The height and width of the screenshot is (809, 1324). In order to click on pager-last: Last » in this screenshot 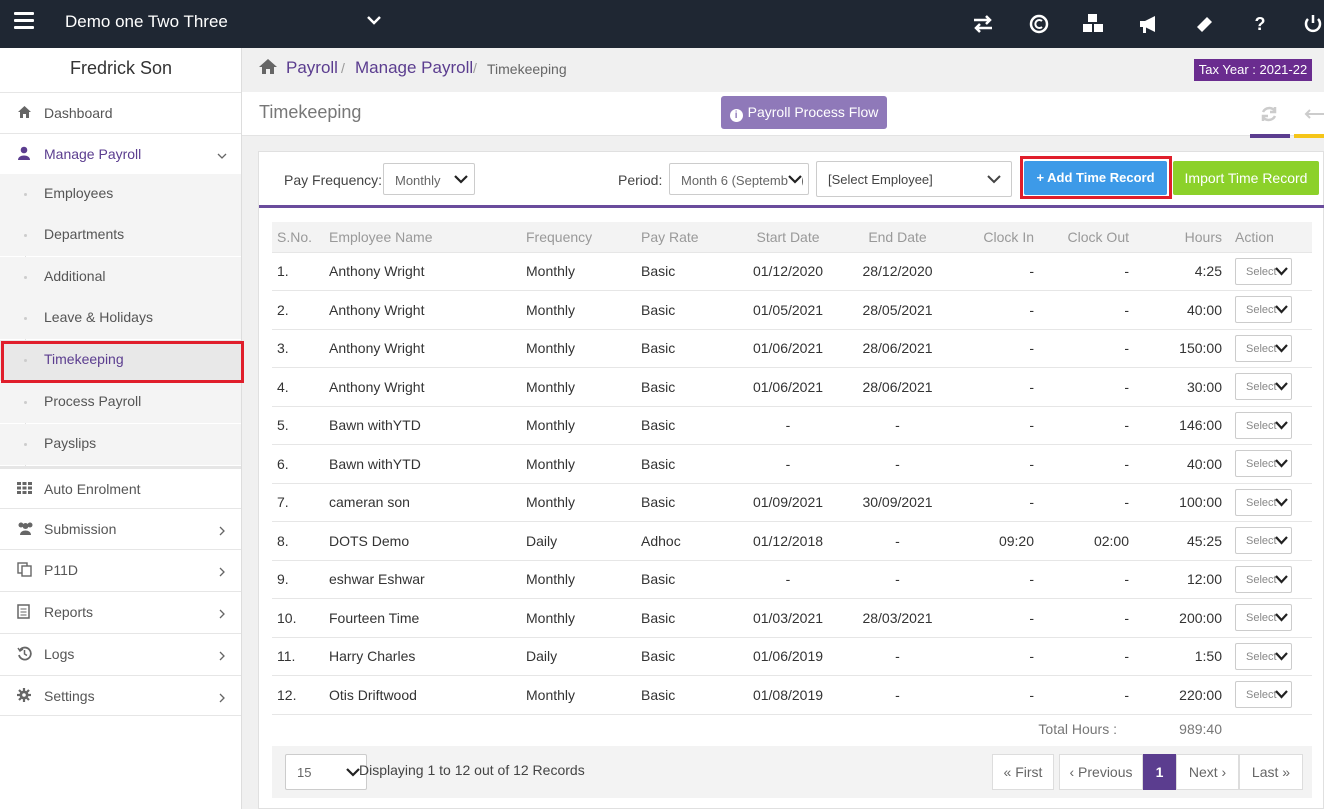, I will do `click(1271, 772)`.